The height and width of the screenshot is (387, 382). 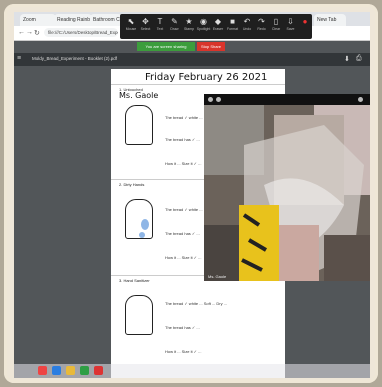 I want to click on spotlight-tool: ◉ Spotlight, so click(x=204, y=26).